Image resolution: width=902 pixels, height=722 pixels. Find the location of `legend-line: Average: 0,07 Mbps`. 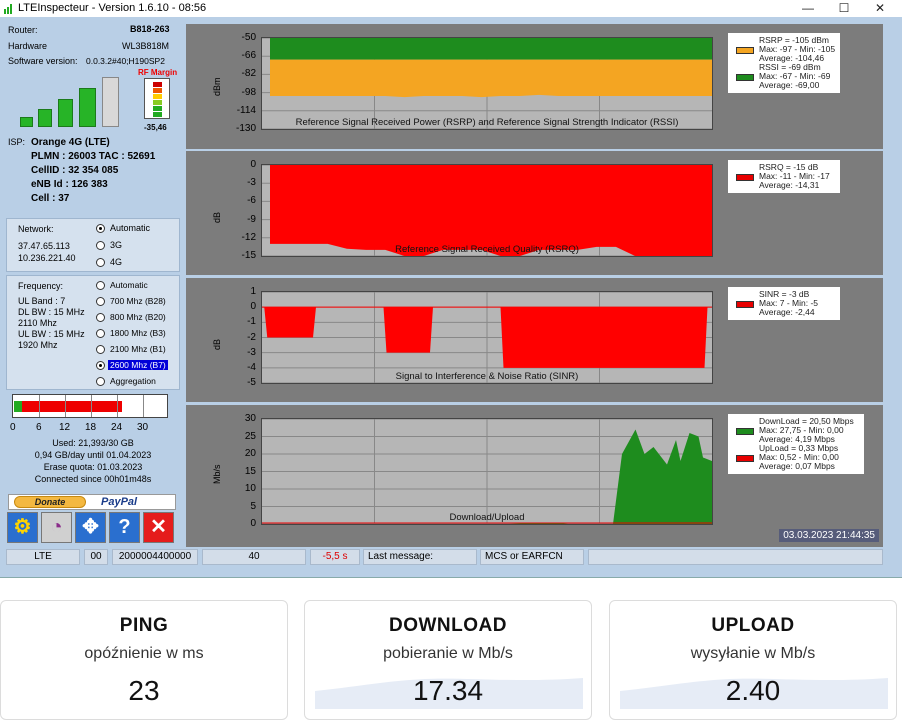

legend-line: Average: 0,07 Mbps is located at coordinates (797, 466).